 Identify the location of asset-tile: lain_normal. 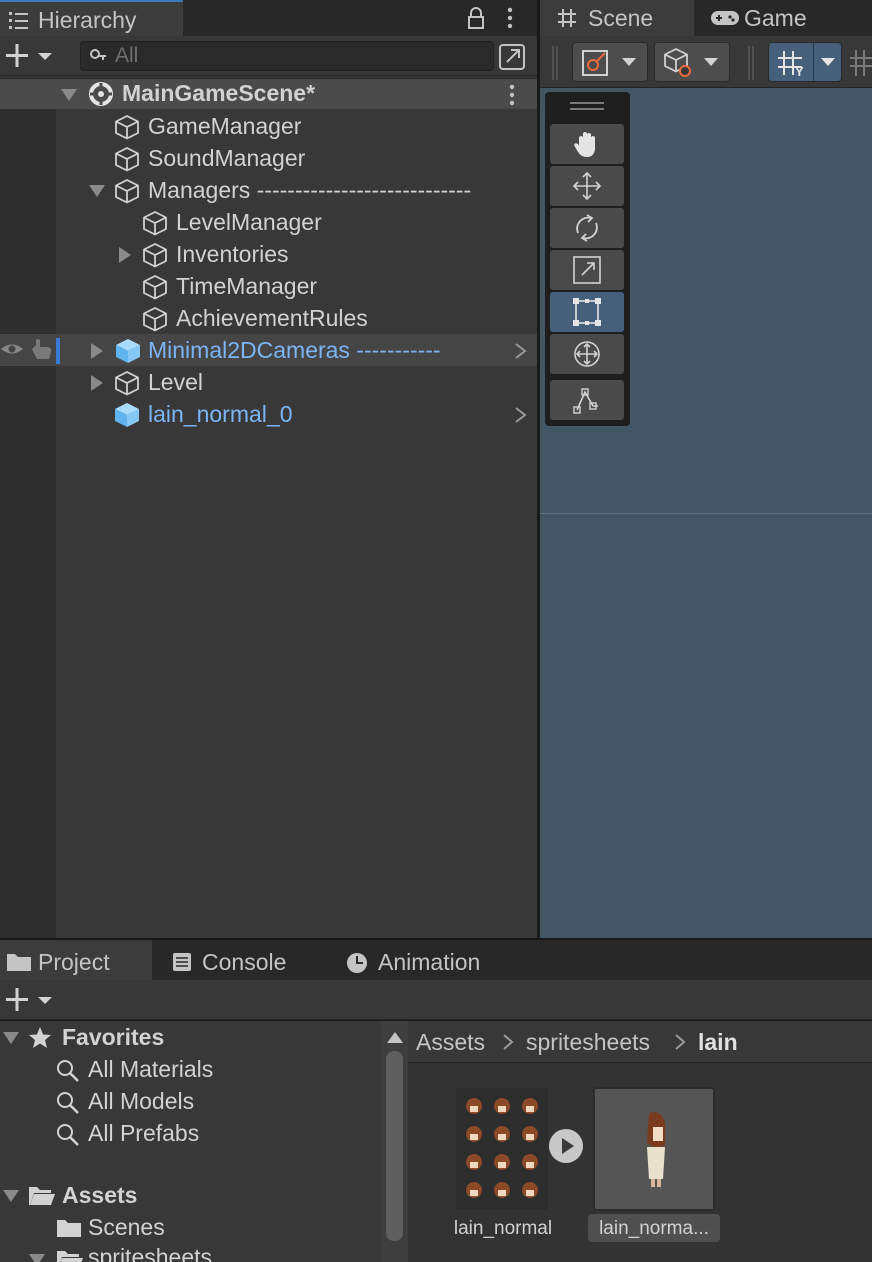
(504, 1164).